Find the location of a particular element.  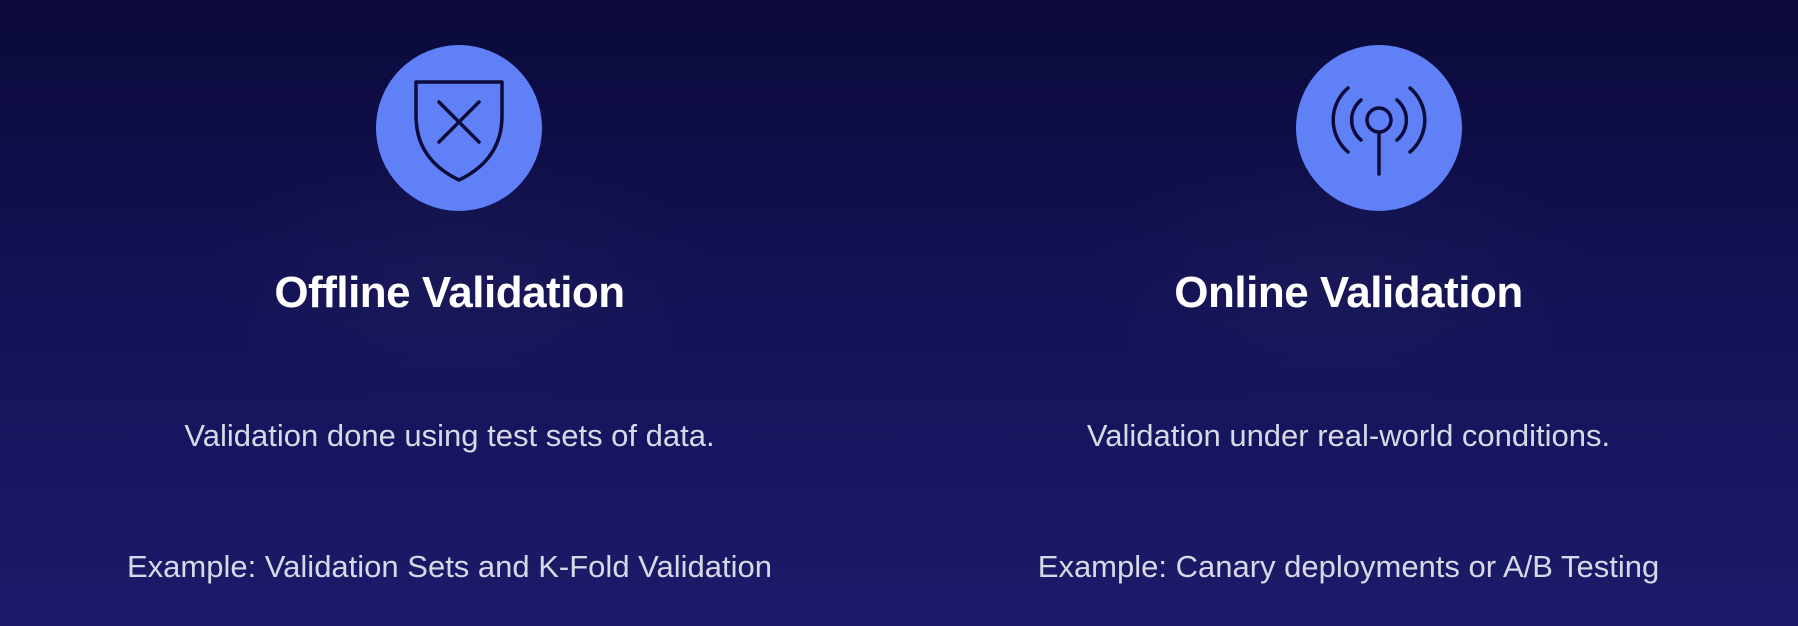

online-validation-description: Validation under real-world conditions. is located at coordinates (1348, 435).